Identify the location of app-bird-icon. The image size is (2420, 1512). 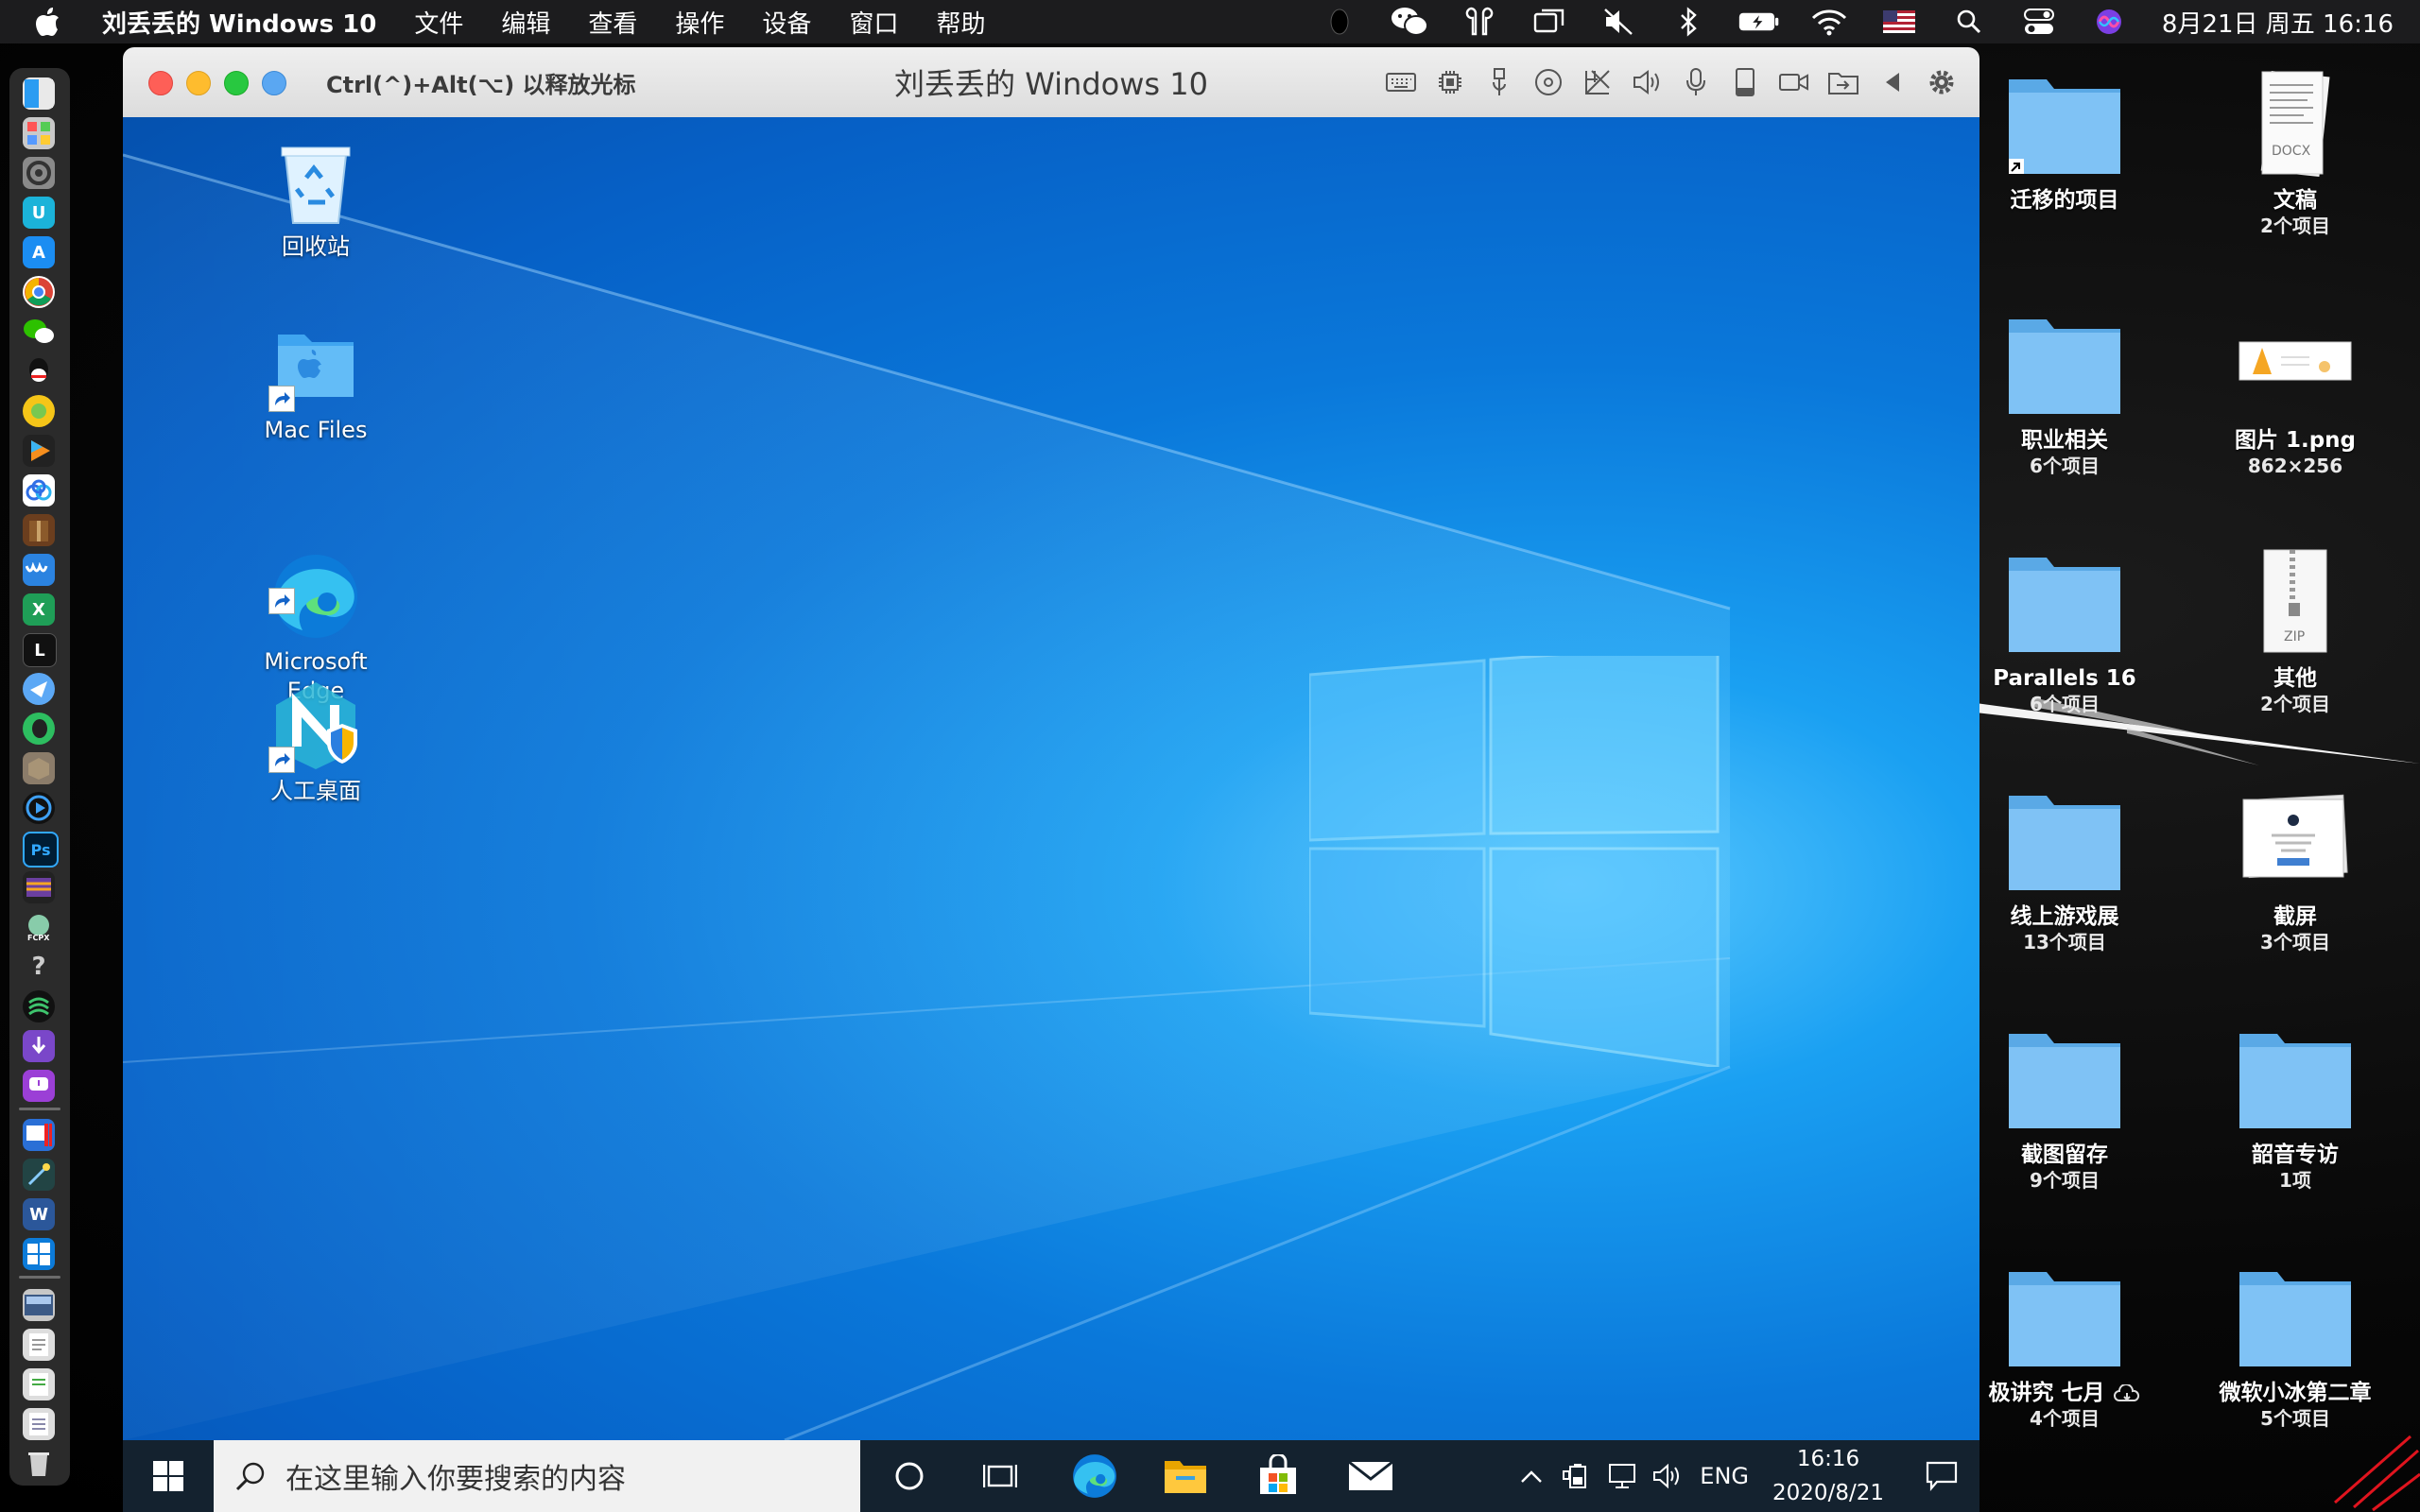
(39, 689).